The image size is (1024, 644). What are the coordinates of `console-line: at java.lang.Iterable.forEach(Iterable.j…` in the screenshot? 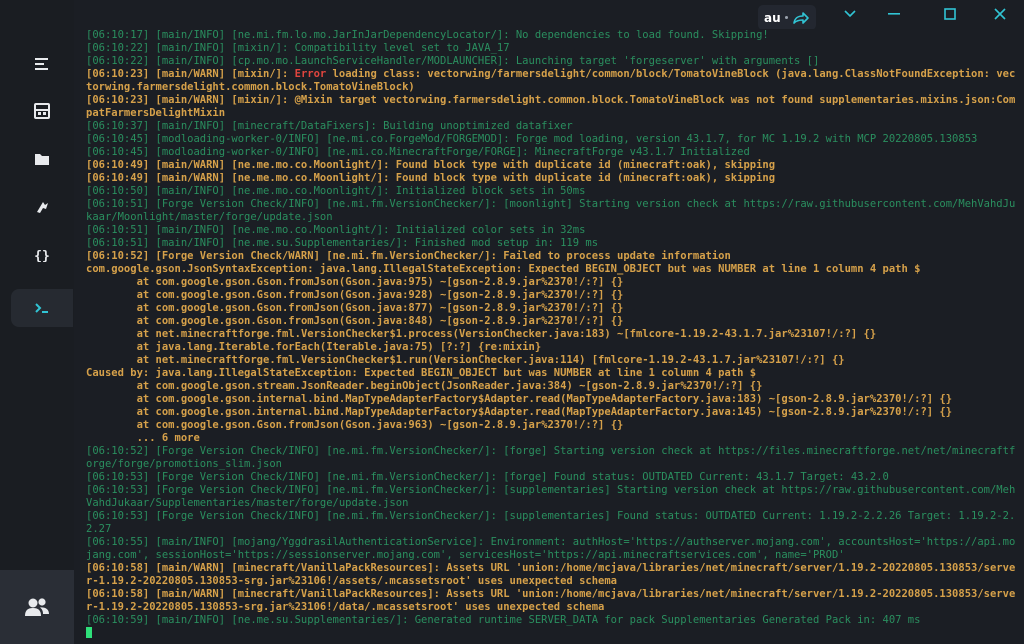 It's located at (314, 347).